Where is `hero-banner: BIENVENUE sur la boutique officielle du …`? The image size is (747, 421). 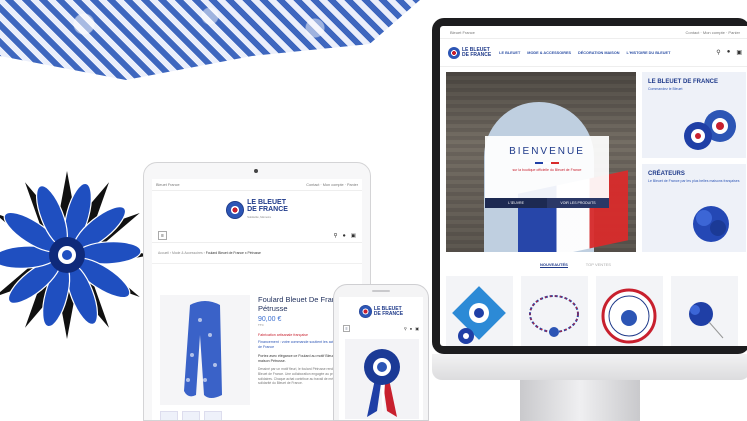 hero-banner: BIENVENUE sur la boutique officielle du … is located at coordinates (541, 162).